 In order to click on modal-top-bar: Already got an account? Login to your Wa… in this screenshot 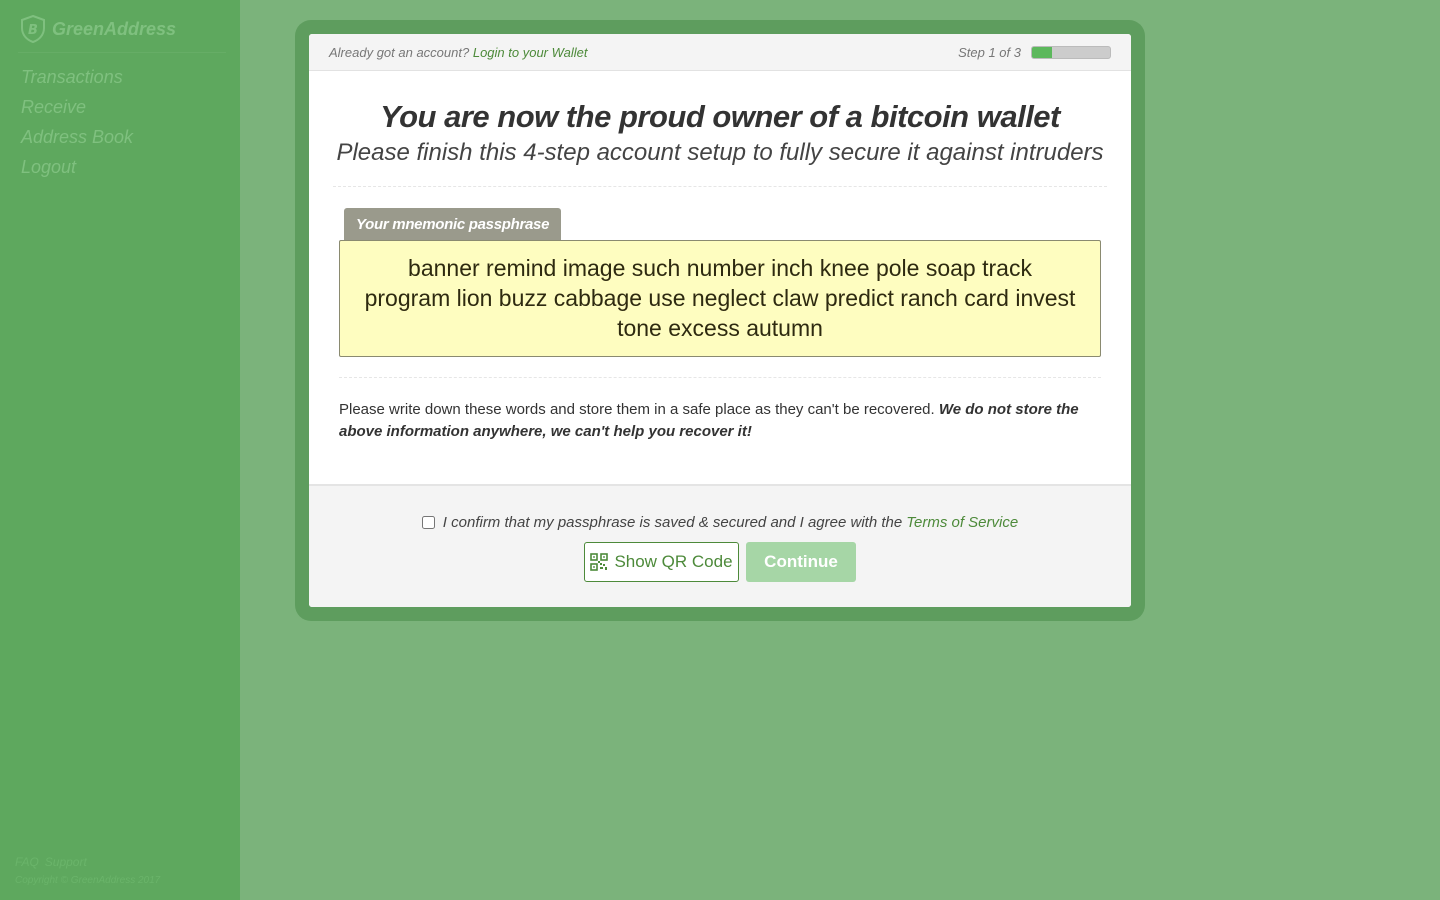, I will do `click(720, 52)`.